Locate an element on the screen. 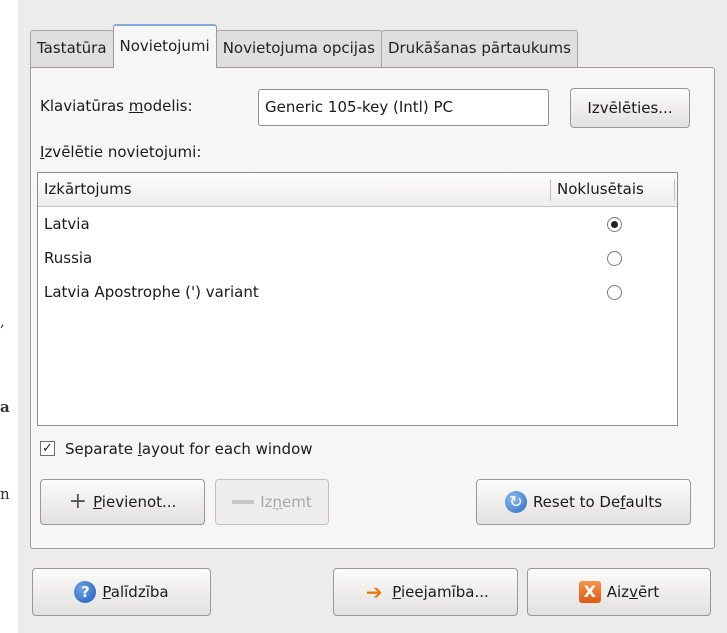 This screenshot has width=727, height=633. separate-layout-label: Separate layout for each window is located at coordinates (189, 449).